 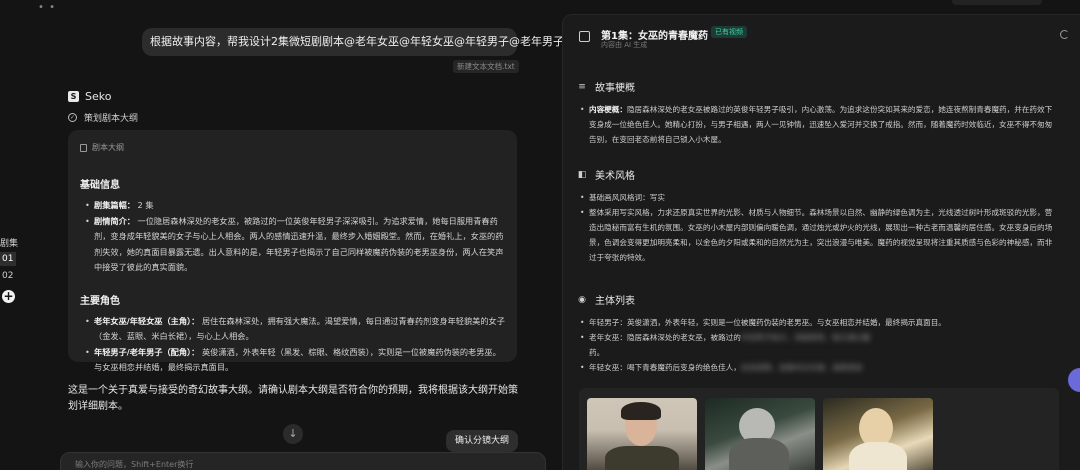 What do you see at coordinates (8, 296) in the screenshot?
I see `add-episode-button: +` at bounding box center [8, 296].